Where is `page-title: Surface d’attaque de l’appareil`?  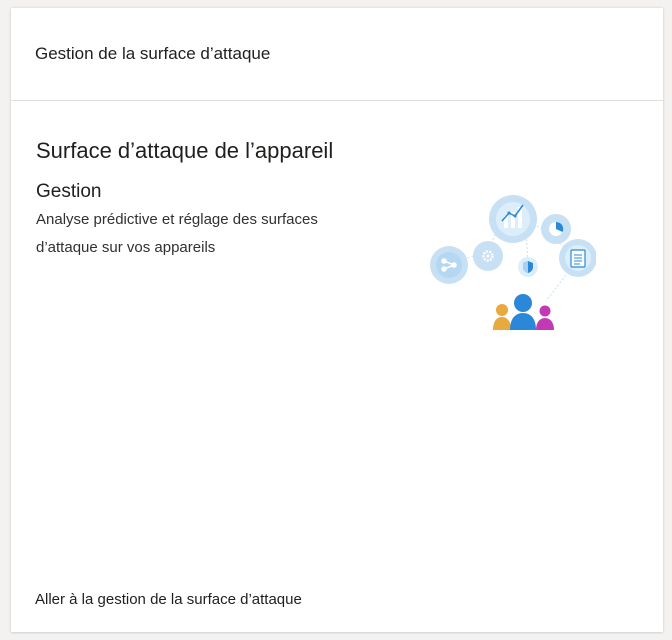
page-title: Surface d’attaque de l’appareil is located at coordinates (185, 150).